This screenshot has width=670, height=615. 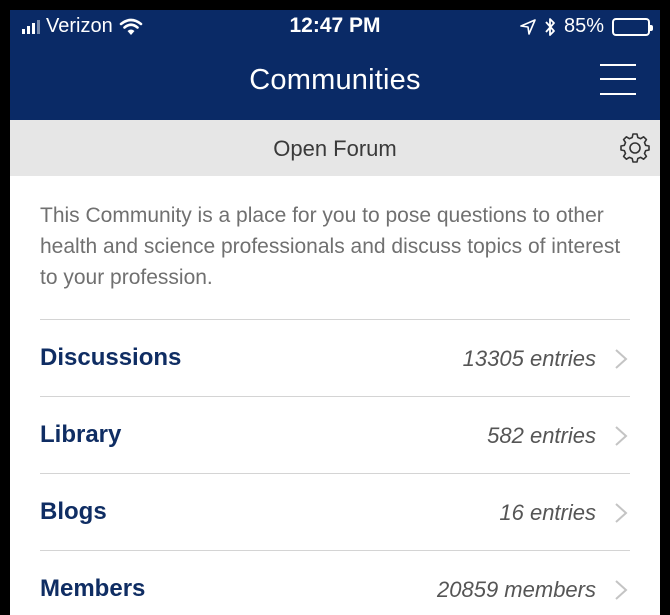 I want to click on community-header: Open Forum, so click(x=335, y=148).